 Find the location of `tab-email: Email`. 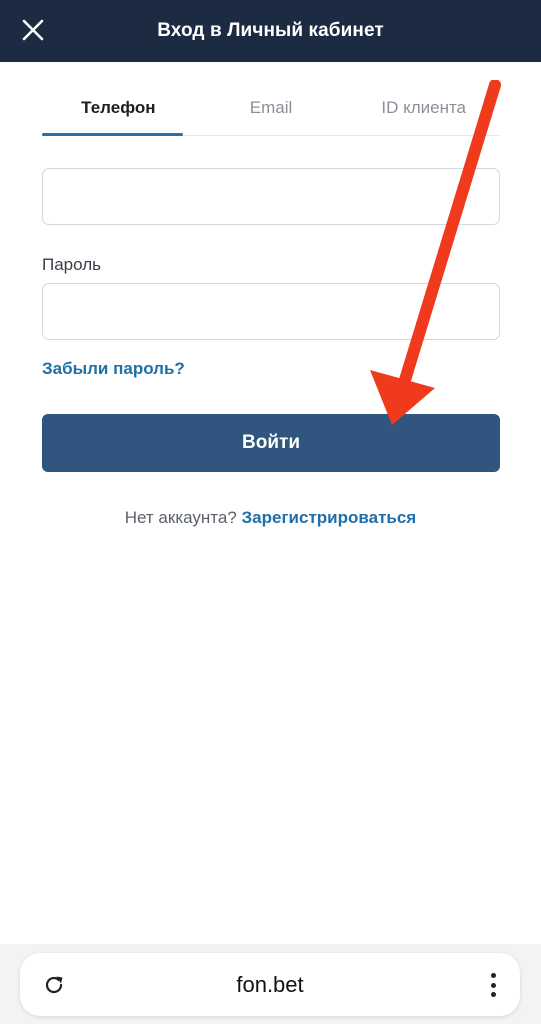

tab-email: Email is located at coordinates (271, 111).